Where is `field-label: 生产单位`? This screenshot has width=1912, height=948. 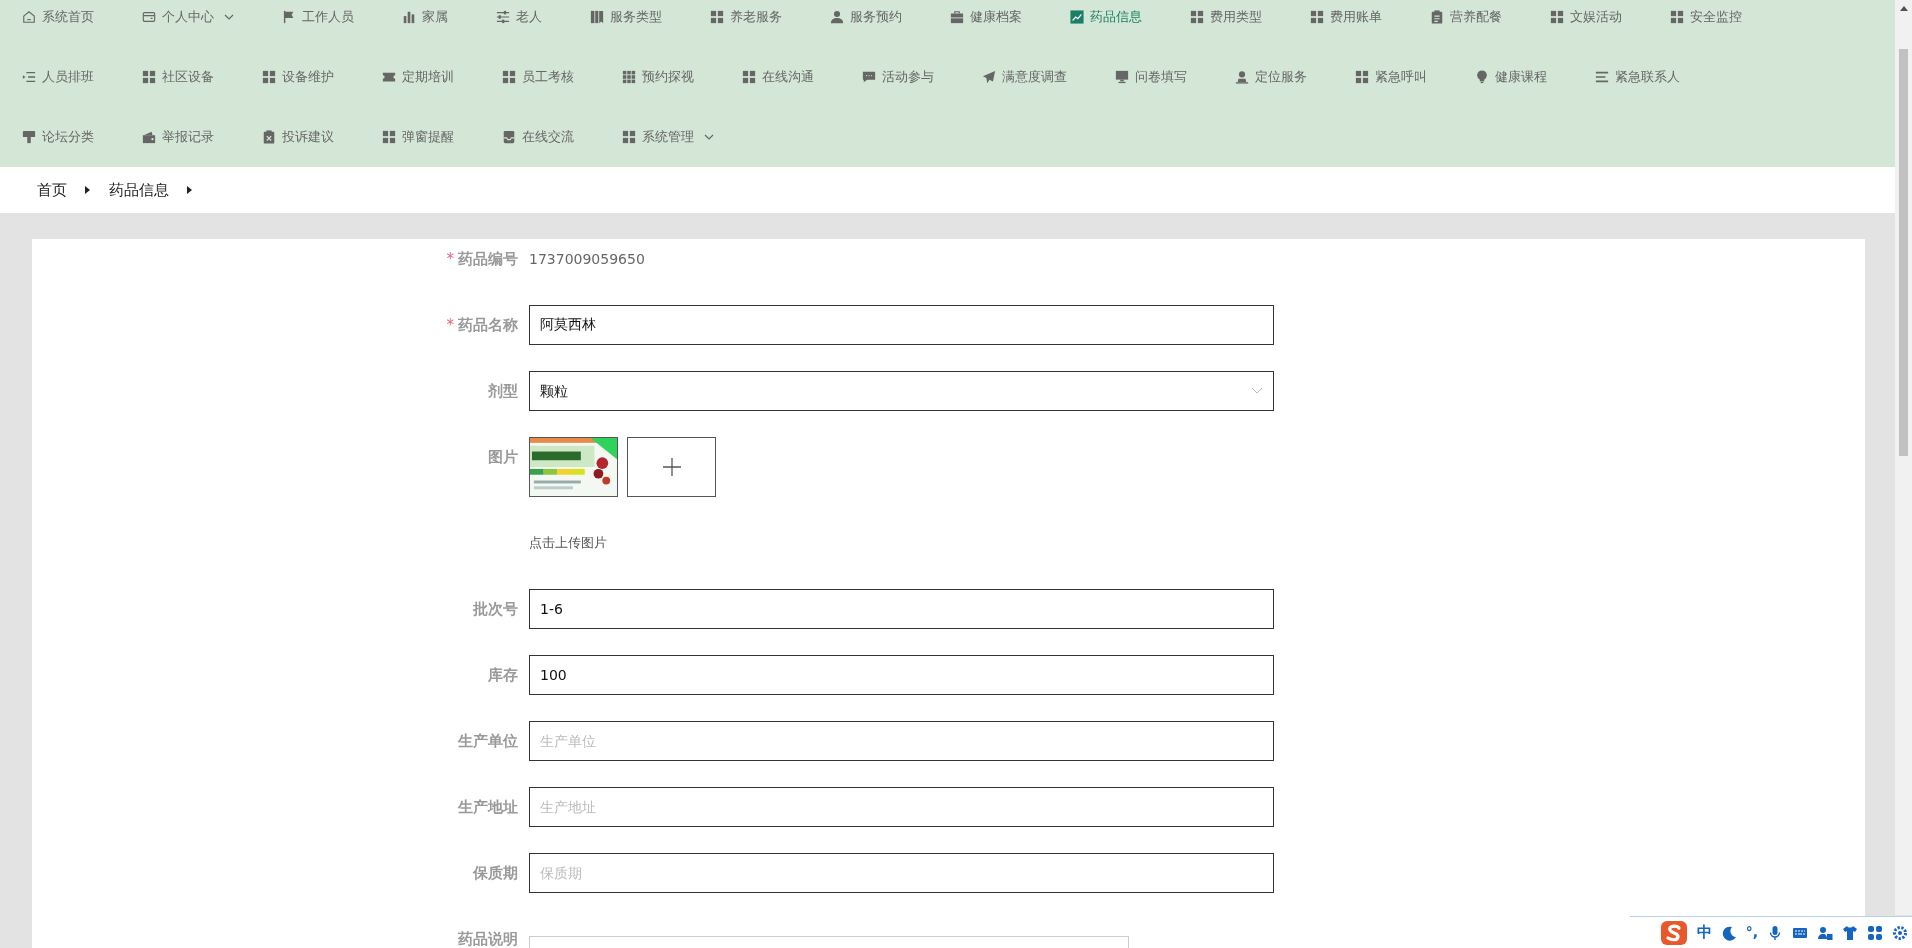
field-label: 生产单位 is located at coordinates (487, 741).